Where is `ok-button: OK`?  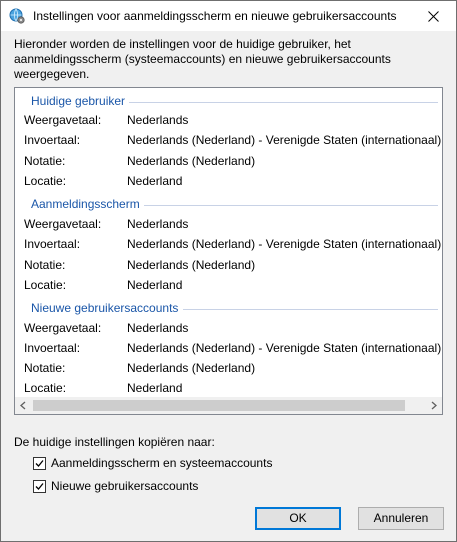
ok-button: OK is located at coordinates (298, 518).